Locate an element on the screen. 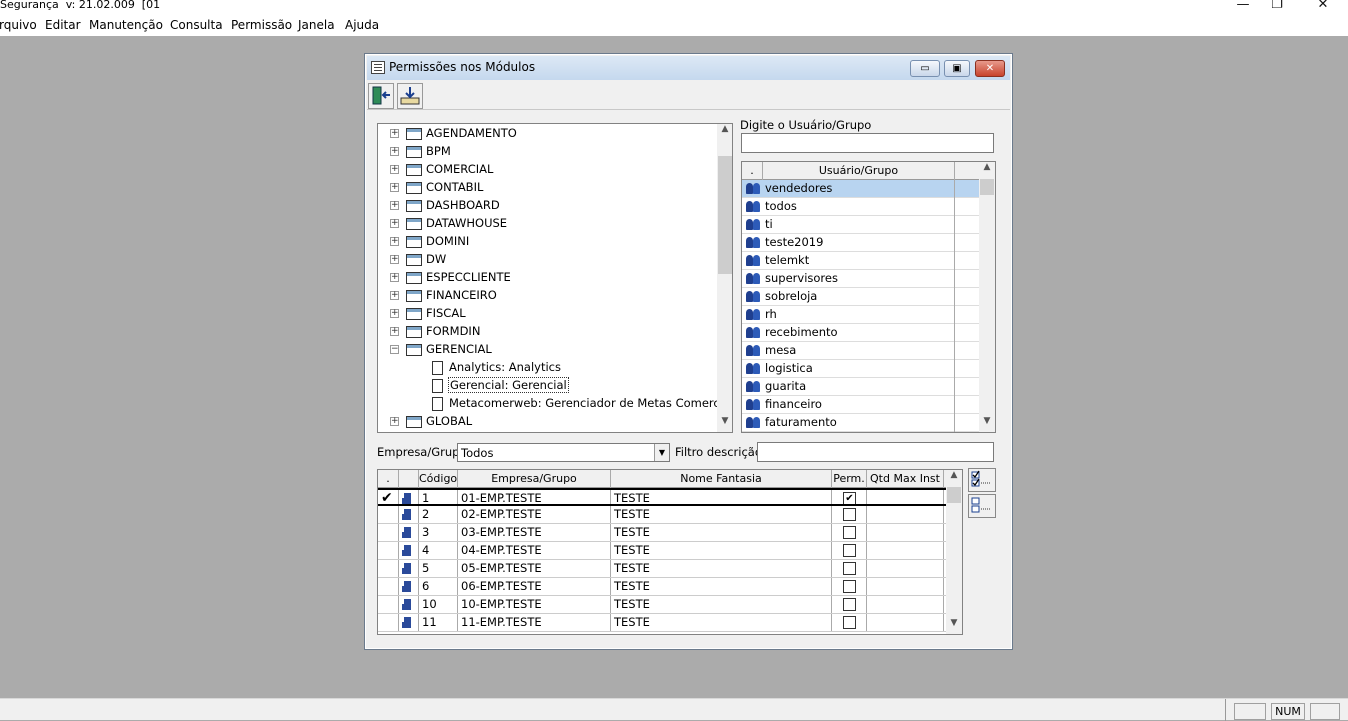 The height and width of the screenshot is (721, 1348). menu-ajuda: Ajuda is located at coordinates (362, 25).